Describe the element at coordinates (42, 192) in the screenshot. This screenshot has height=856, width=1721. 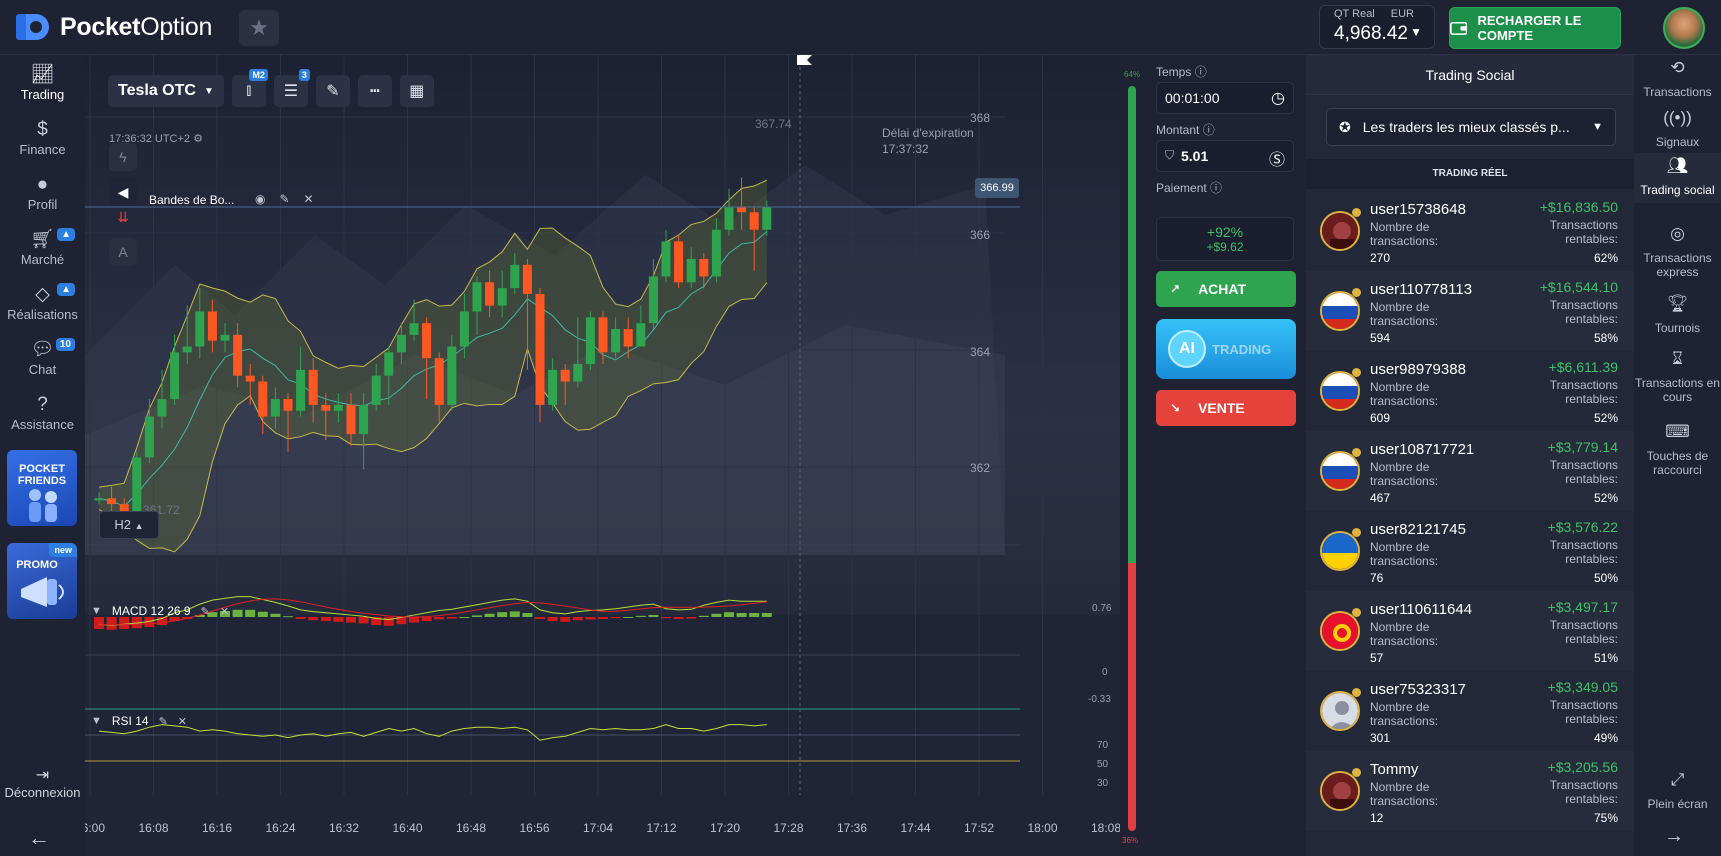
I see `nav-profil: ● Profil` at that location.